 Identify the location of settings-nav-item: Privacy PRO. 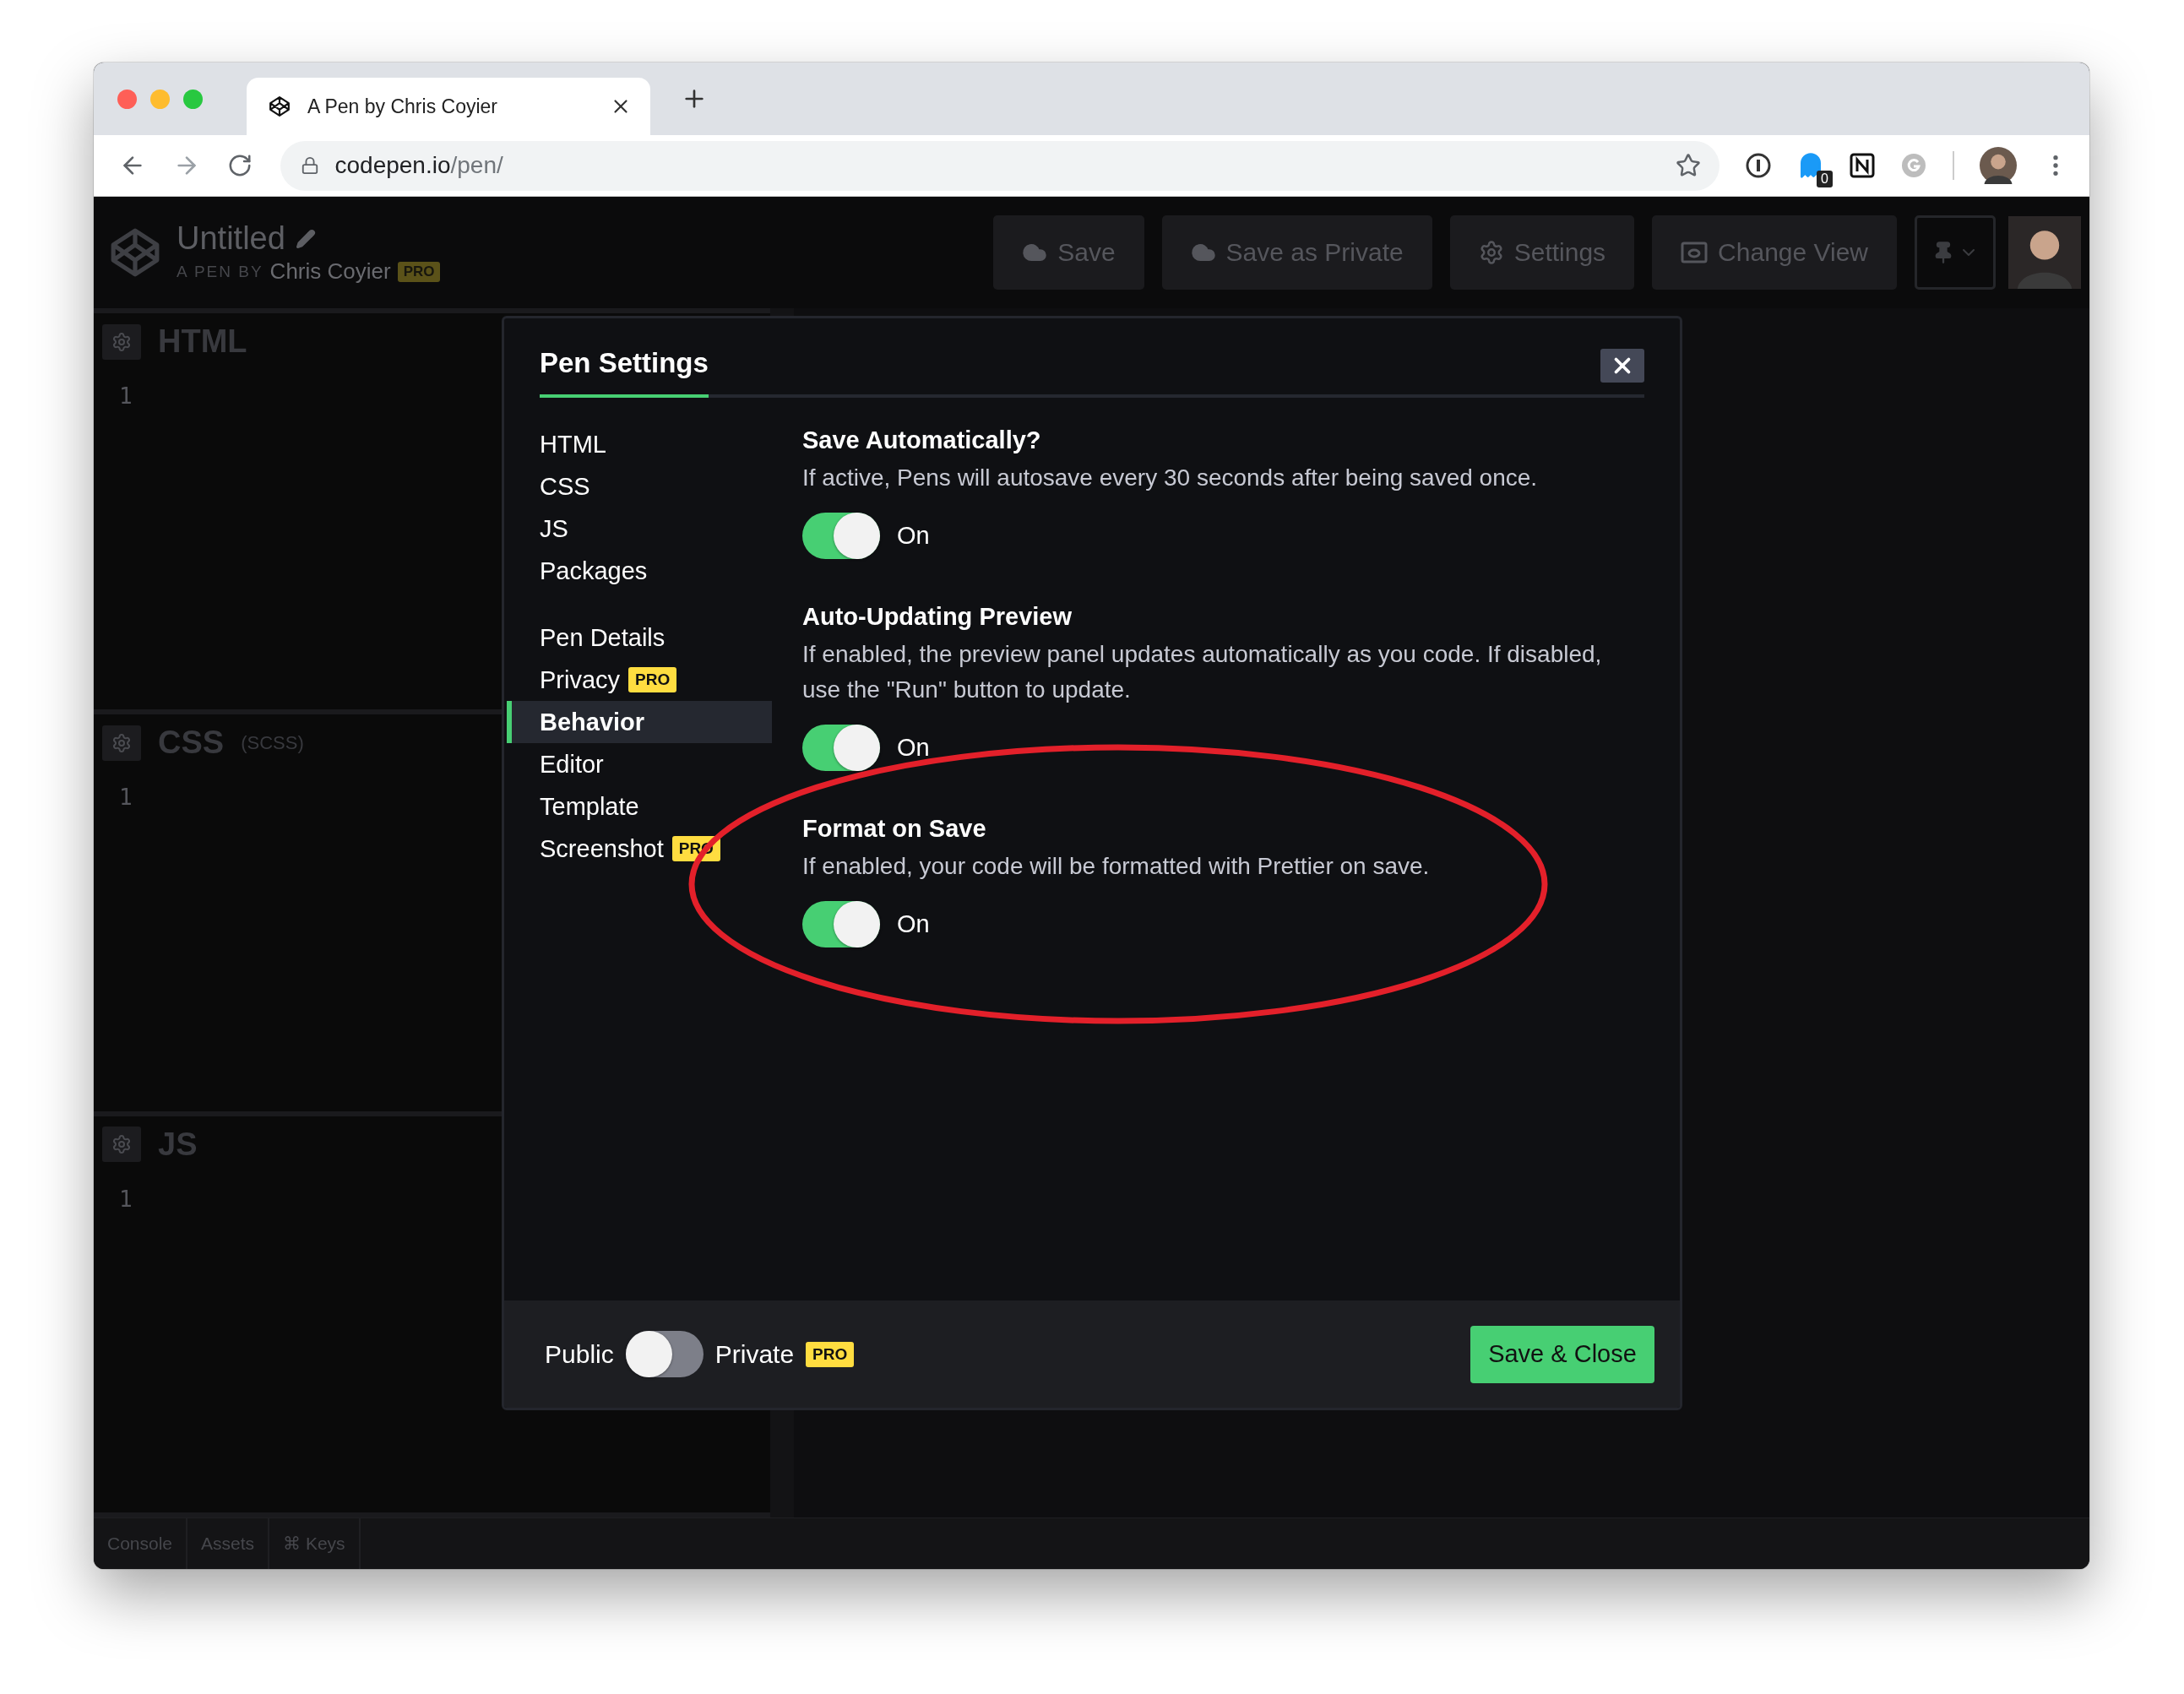
(639, 680).